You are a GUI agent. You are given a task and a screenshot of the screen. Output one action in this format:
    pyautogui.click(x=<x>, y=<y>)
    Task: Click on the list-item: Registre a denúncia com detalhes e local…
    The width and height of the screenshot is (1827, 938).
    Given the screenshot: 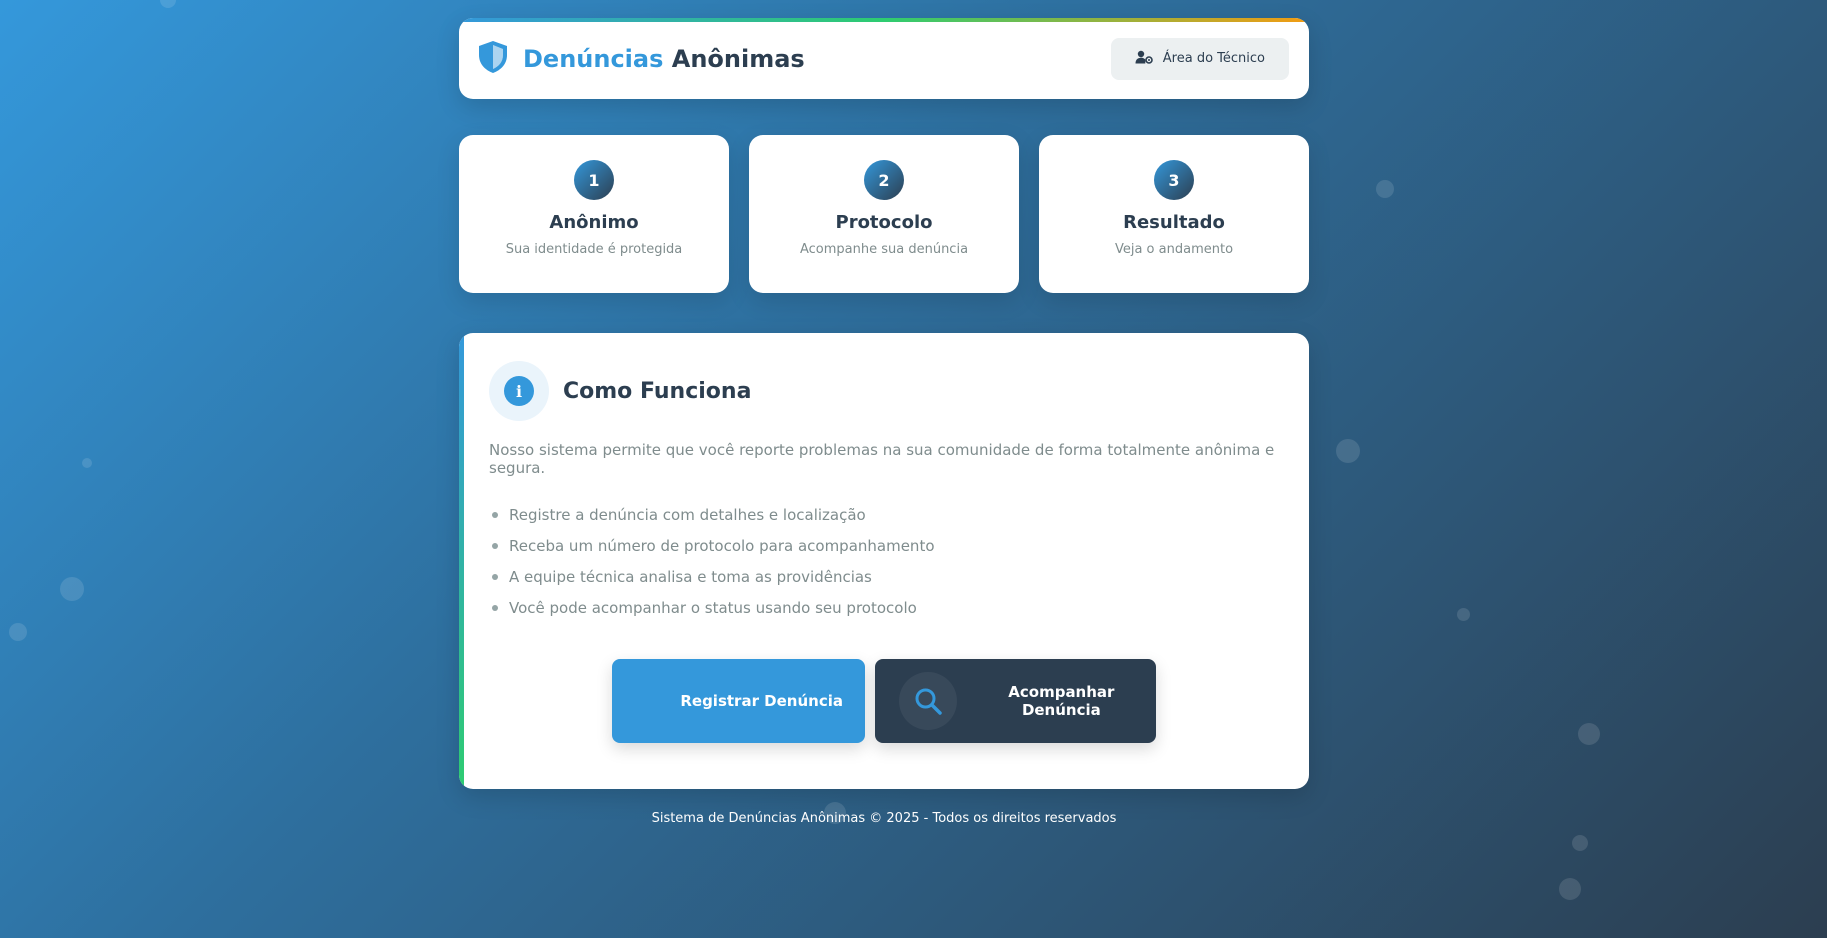 What is the action you would take?
    pyautogui.click(x=884, y=514)
    